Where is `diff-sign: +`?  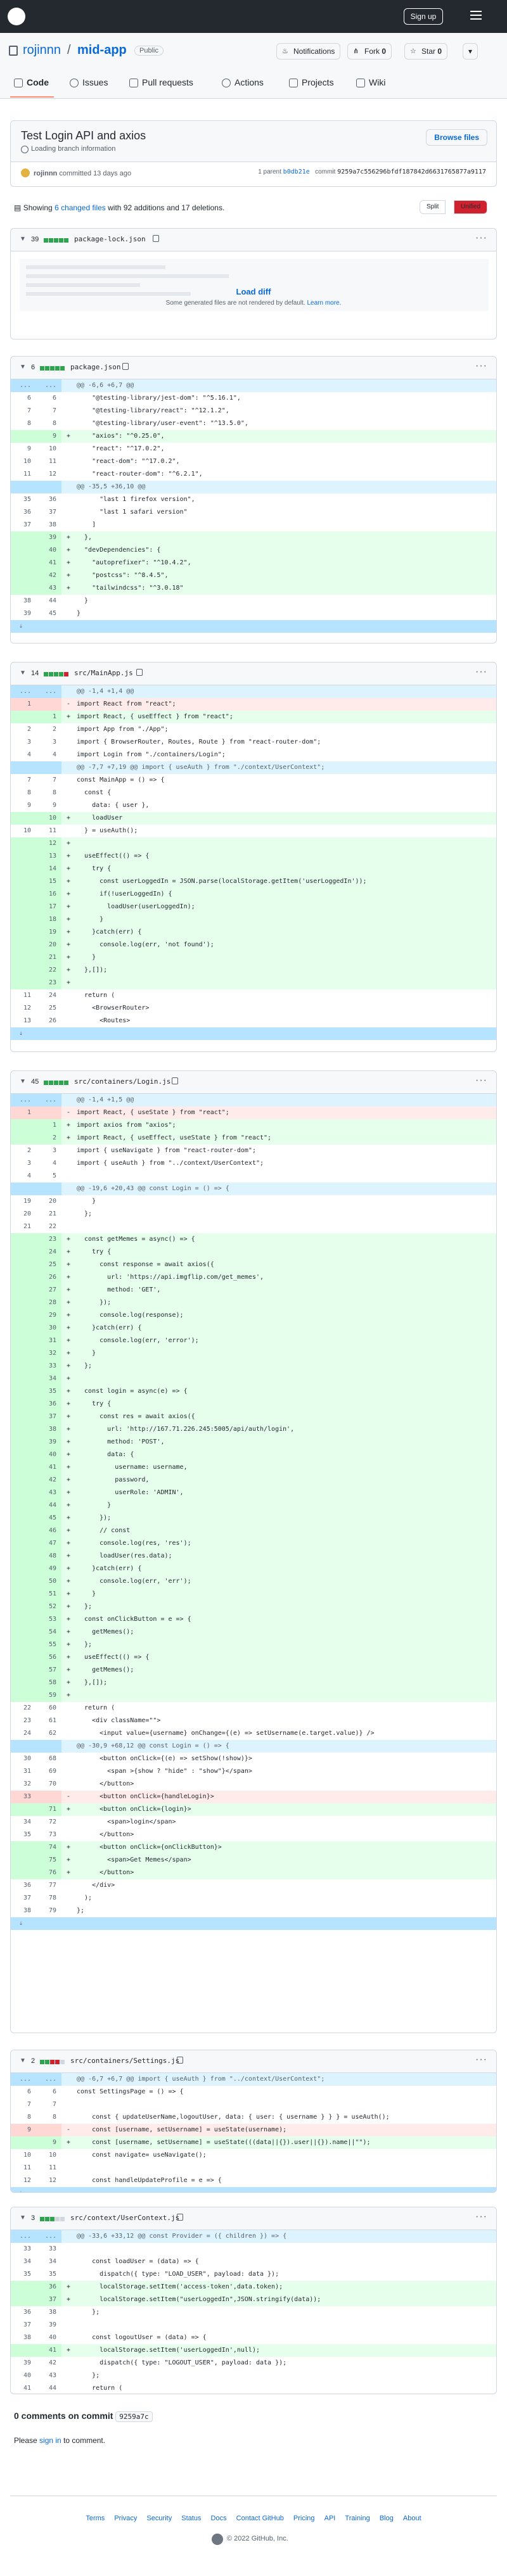 diff-sign: + is located at coordinates (69, 588).